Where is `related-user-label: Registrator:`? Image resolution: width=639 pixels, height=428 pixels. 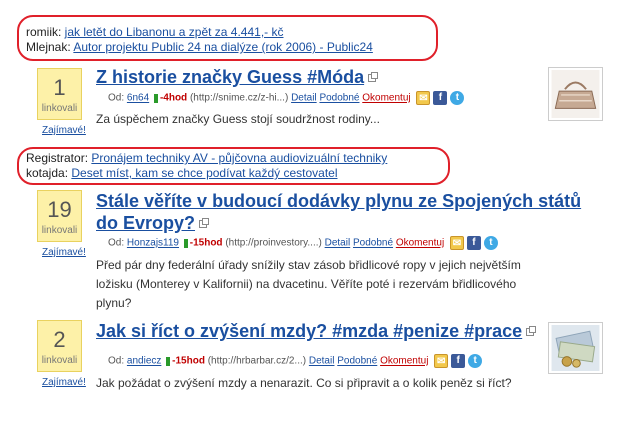 related-user-label: Registrator: is located at coordinates (59, 158).